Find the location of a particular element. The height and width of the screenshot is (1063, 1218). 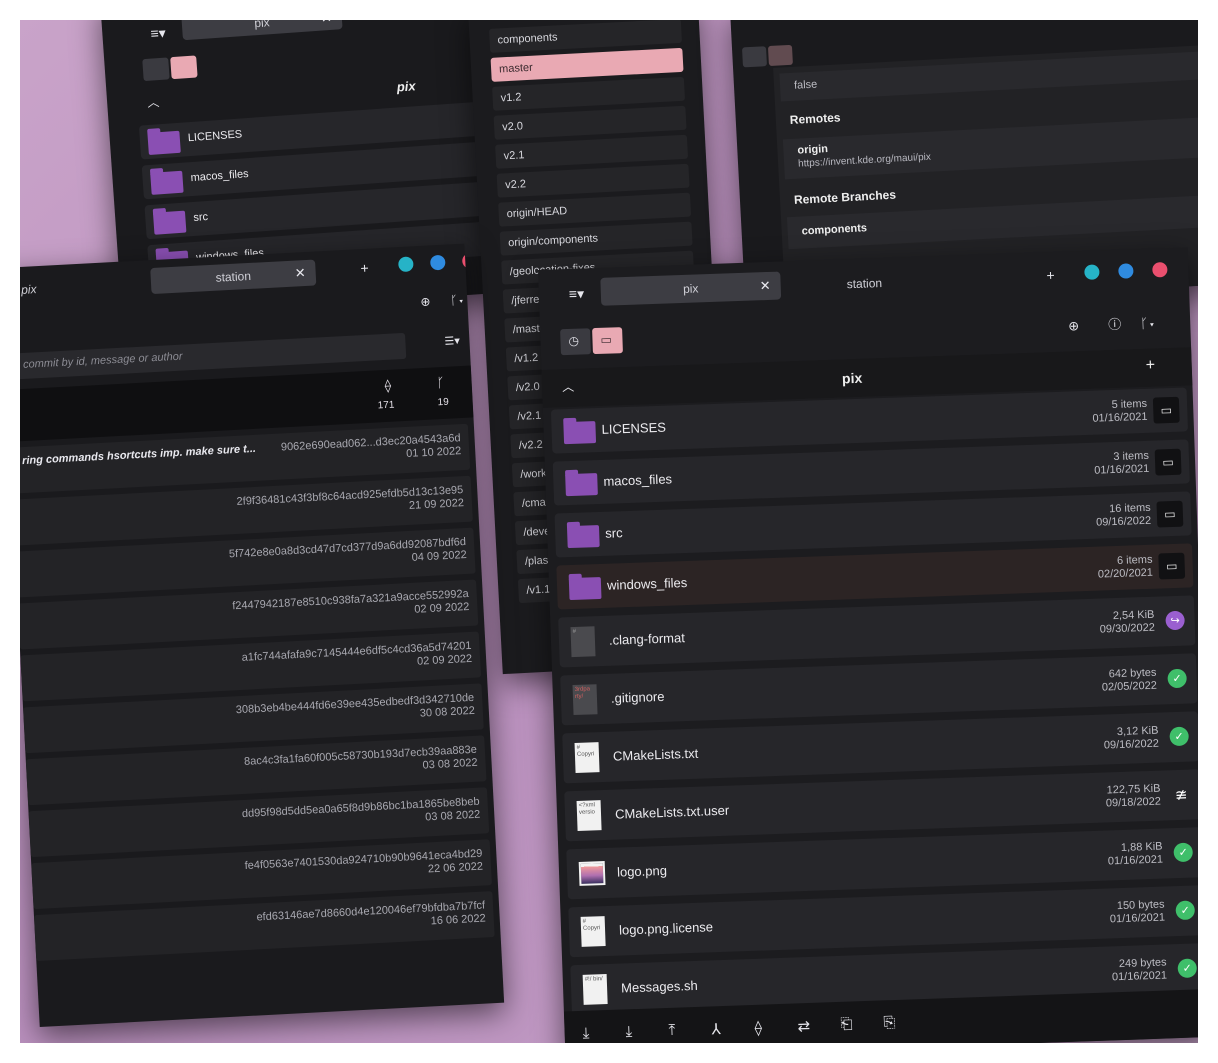

unstash-icon: ⎘ is located at coordinates (889, 1022).